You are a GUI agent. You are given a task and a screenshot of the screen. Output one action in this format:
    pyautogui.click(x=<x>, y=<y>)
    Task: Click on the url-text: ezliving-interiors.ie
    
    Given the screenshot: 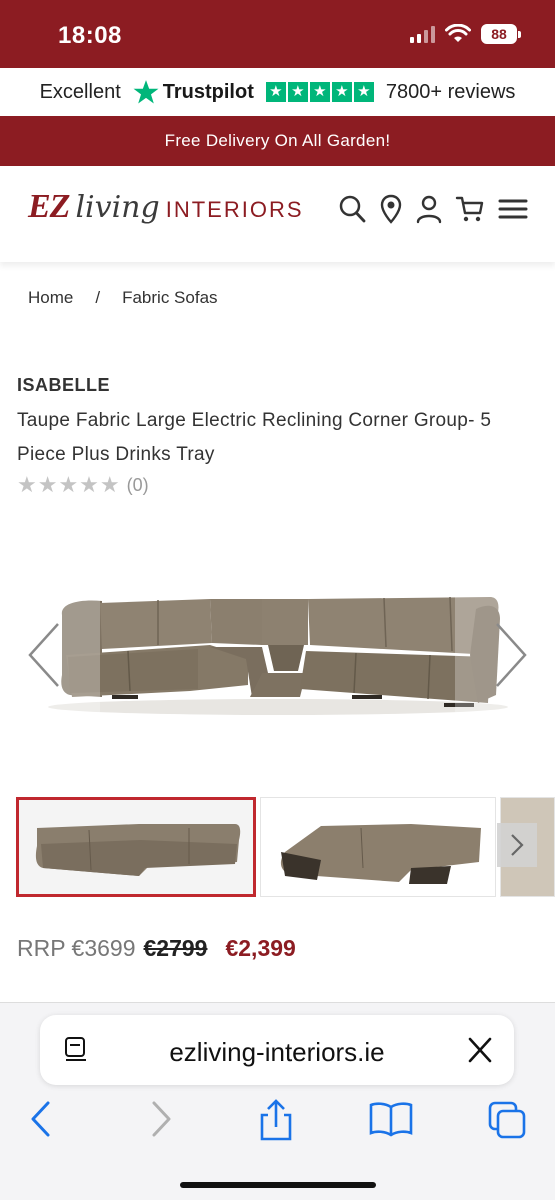 What is the action you would take?
    pyautogui.click(x=277, y=1052)
    